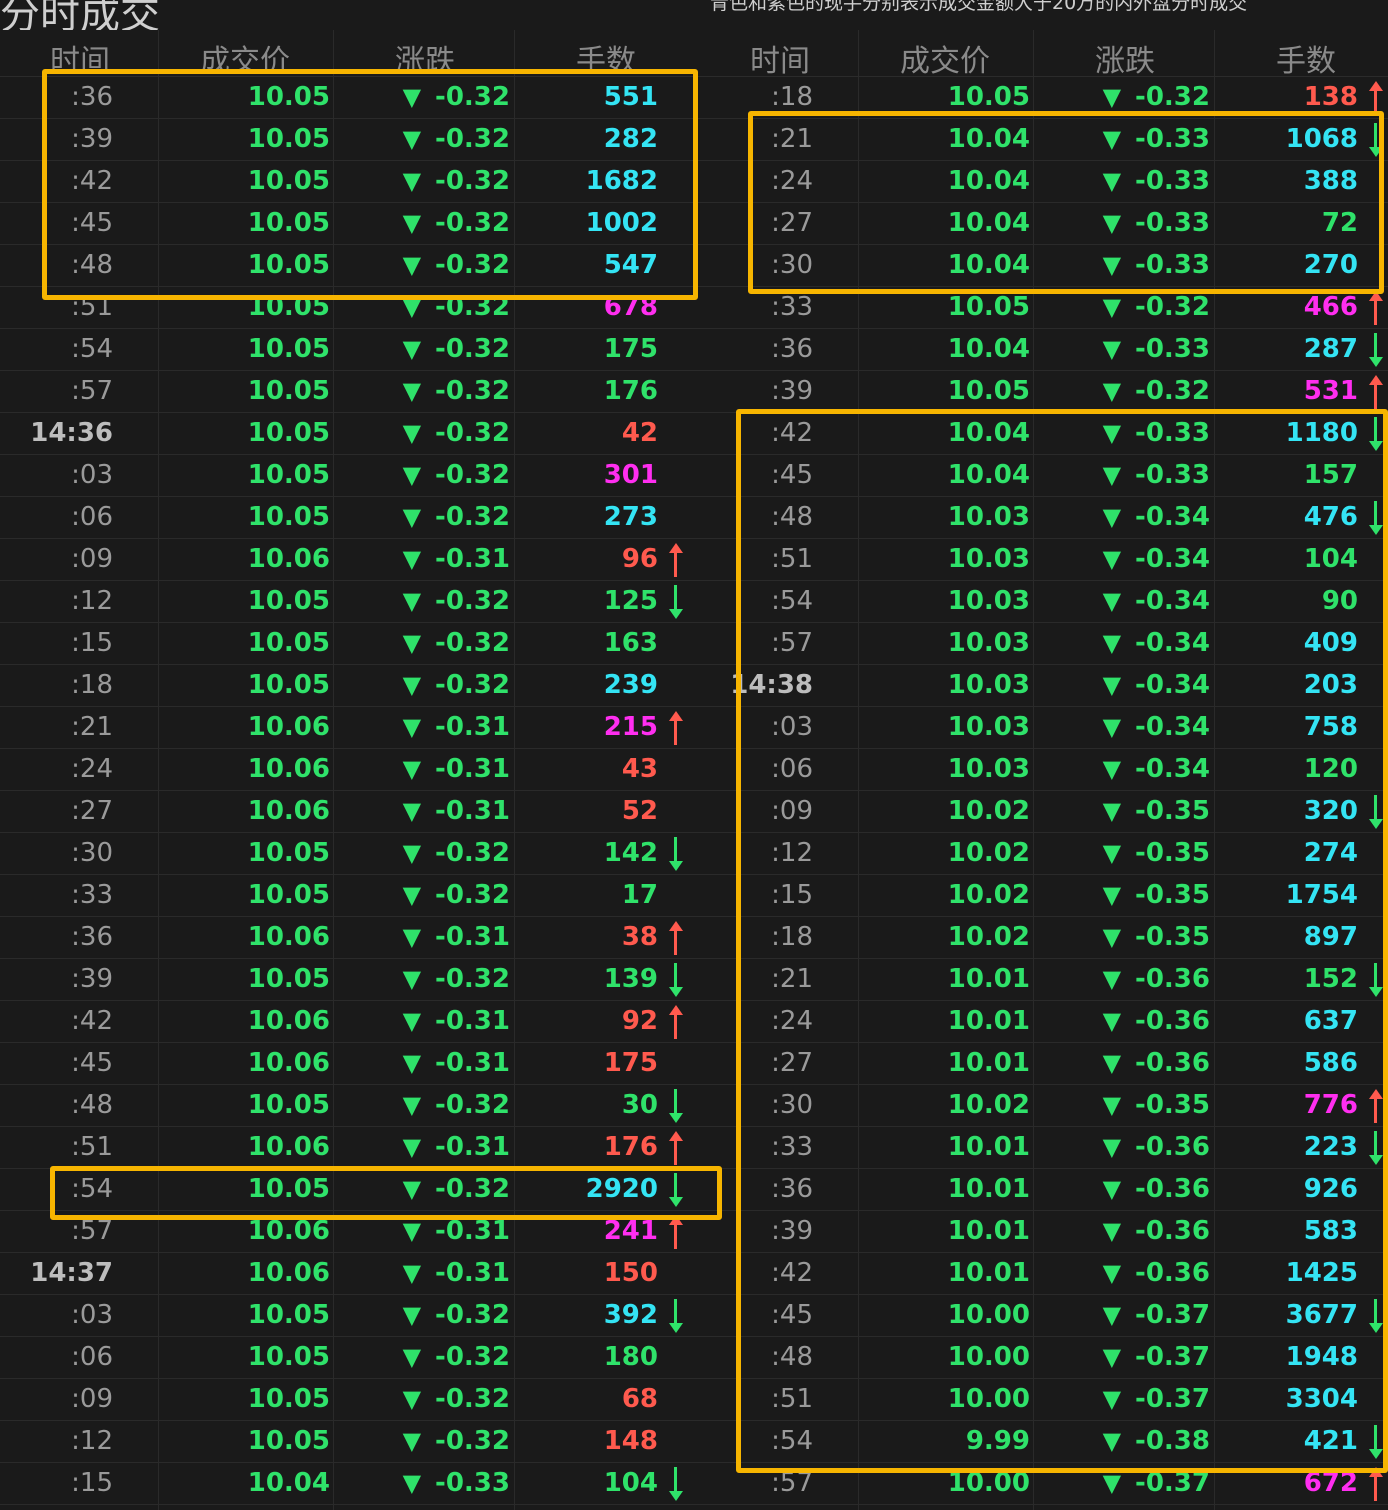 The image size is (1388, 1510). I want to click on trade-row: :36 10.05 ▼ -0.32 551, so click(350, 98).